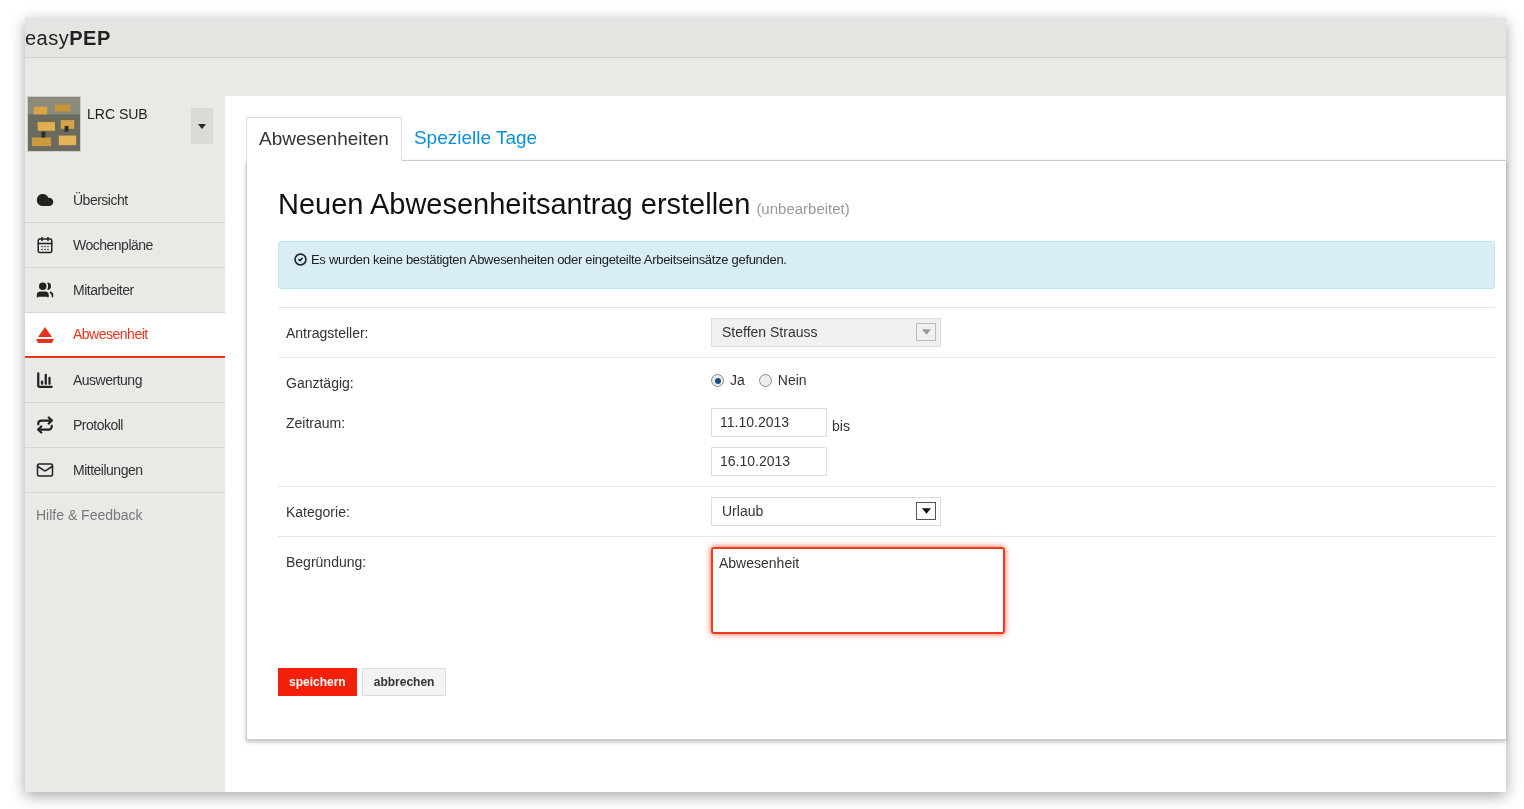 This screenshot has height=809, width=1524. What do you see at coordinates (327, 562) in the screenshot?
I see `field-label: Begründung:` at bounding box center [327, 562].